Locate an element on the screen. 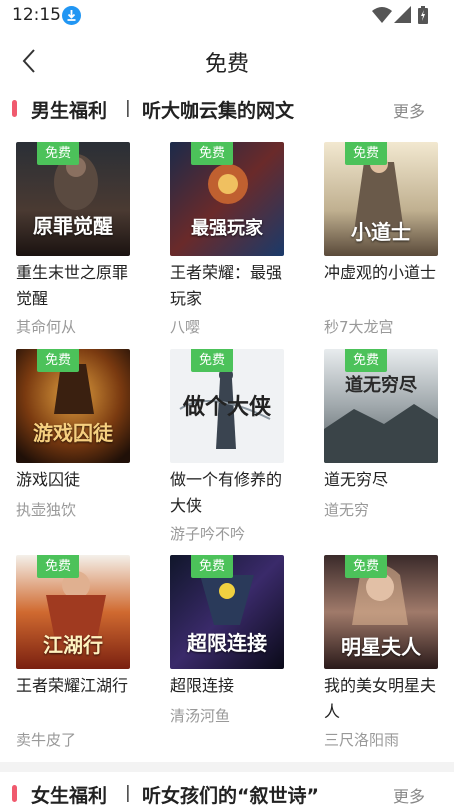  book-title: 王者荣耀江湖行 is located at coordinates (72, 685).